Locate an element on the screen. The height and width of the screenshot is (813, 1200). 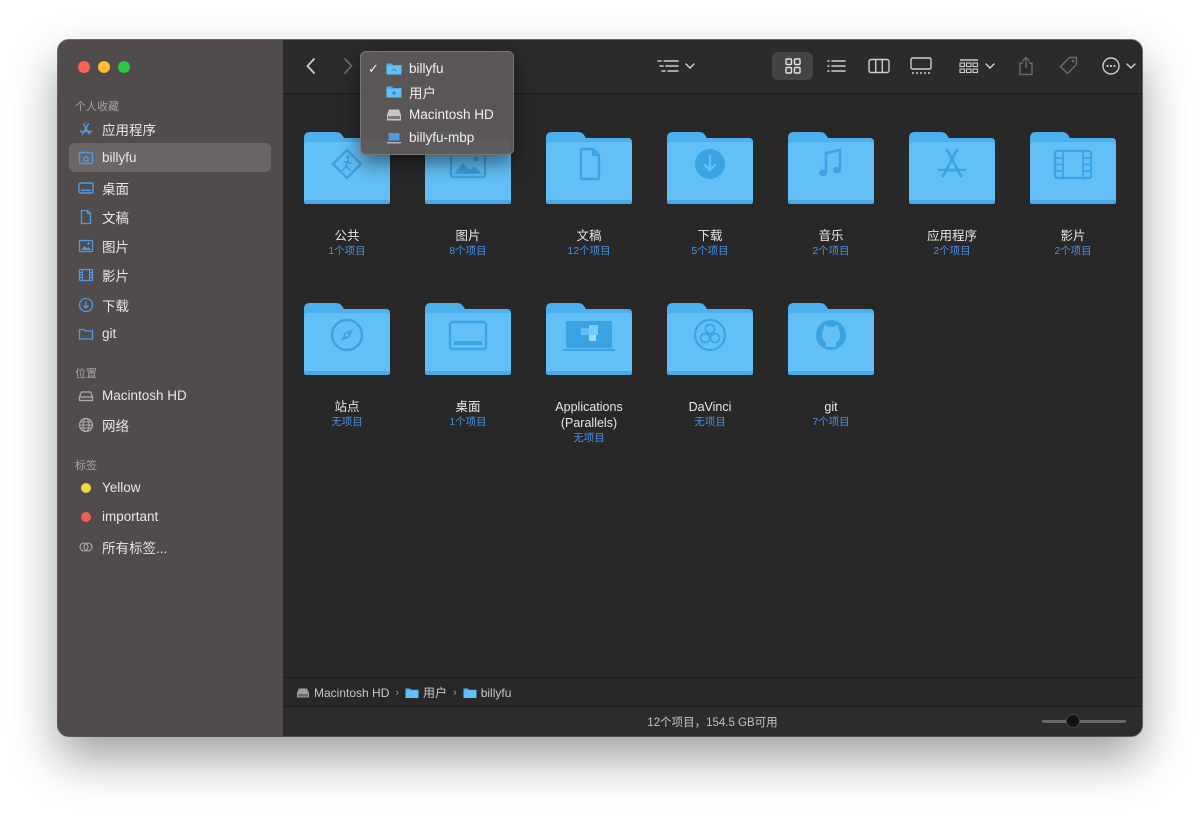
users-folder-icon is located at coordinates (394, 92).